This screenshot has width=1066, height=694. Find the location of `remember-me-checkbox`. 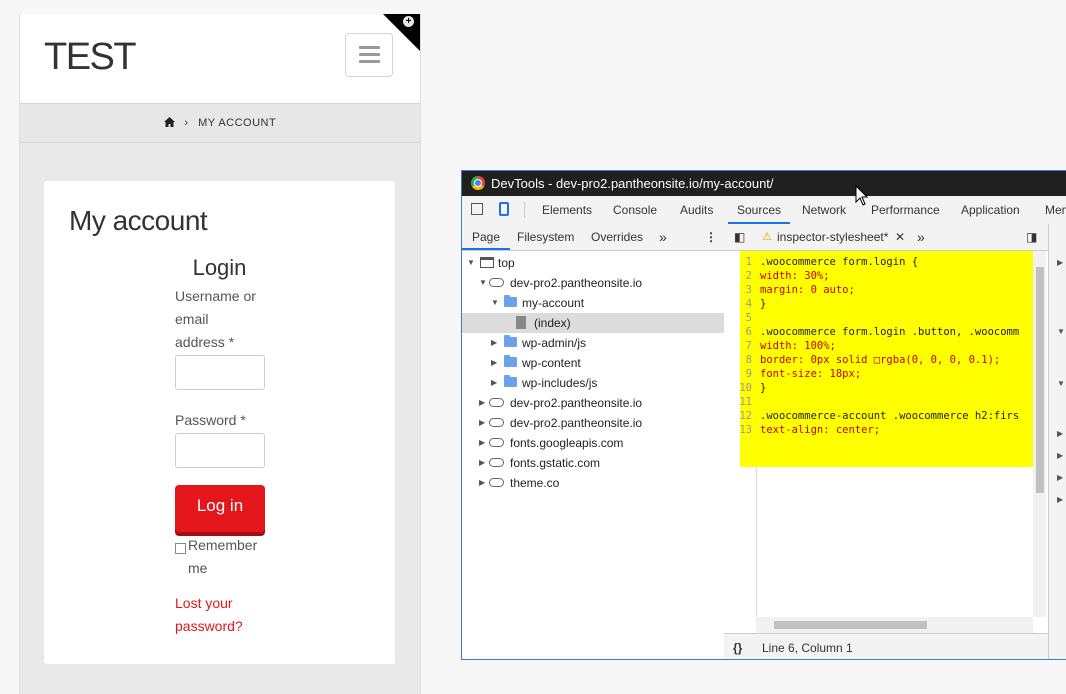

remember-me-checkbox is located at coordinates (180, 548).